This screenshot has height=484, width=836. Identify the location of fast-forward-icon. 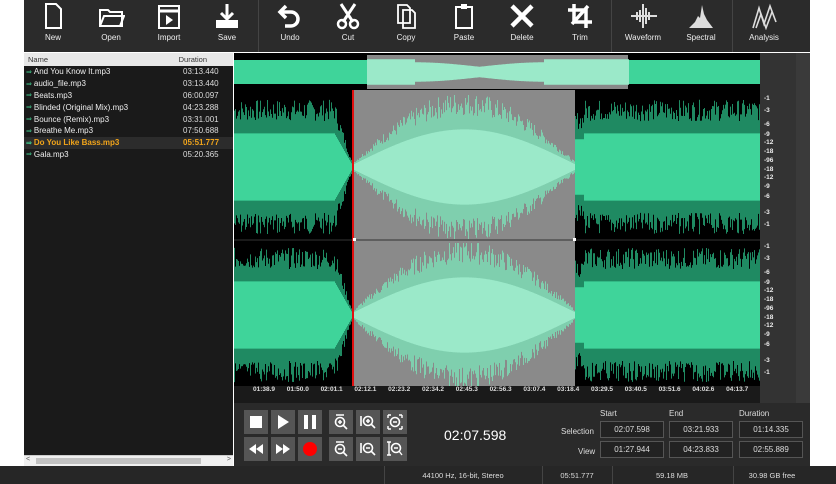
(283, 449).